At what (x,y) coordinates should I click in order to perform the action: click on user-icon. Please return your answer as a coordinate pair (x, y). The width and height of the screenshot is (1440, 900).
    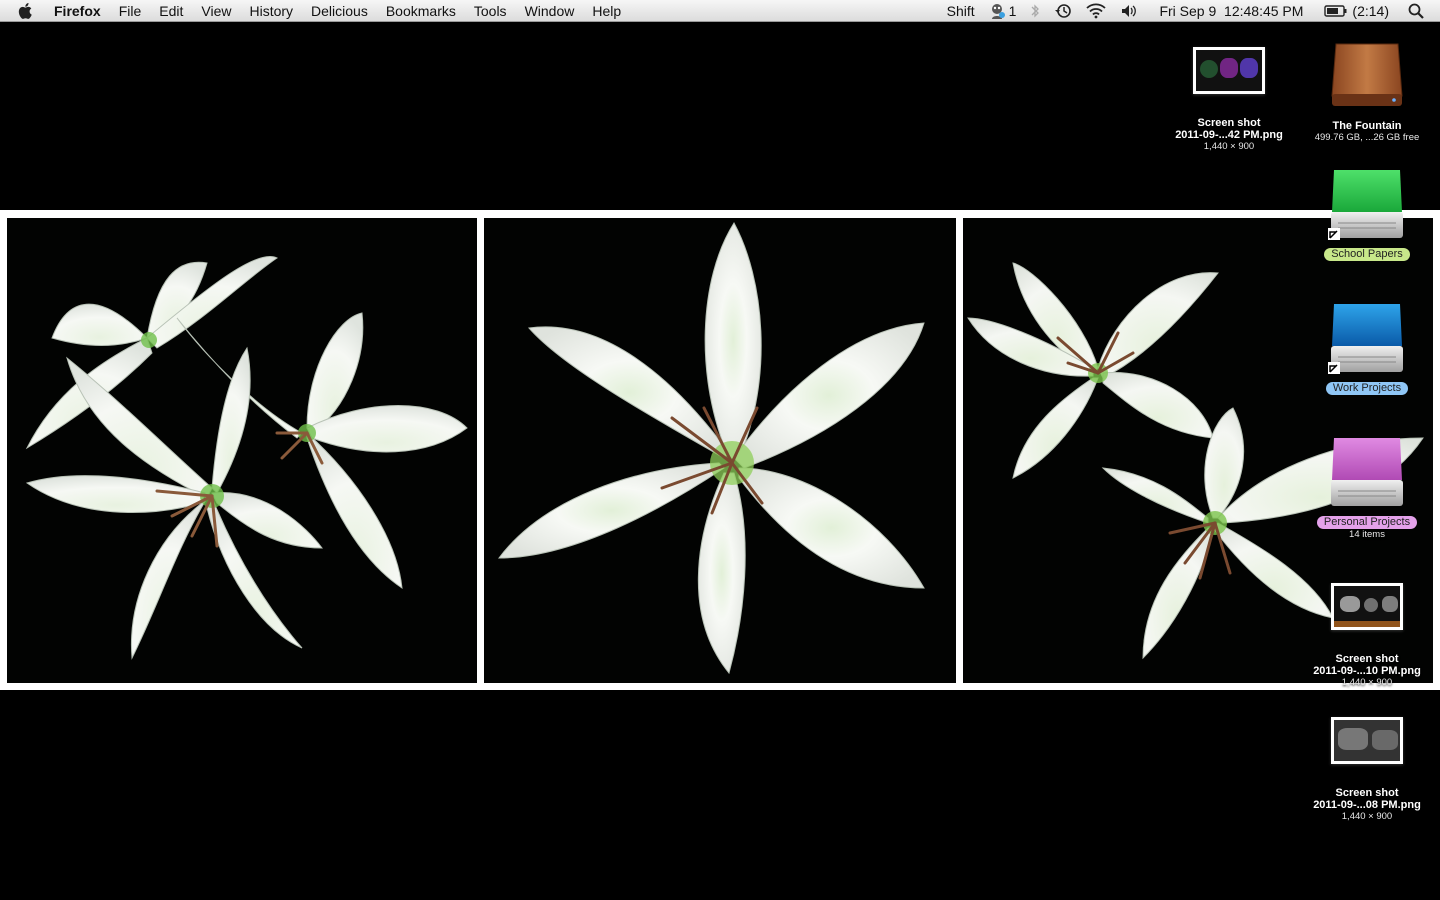
    Looking at the image, I should click on (998, 11).